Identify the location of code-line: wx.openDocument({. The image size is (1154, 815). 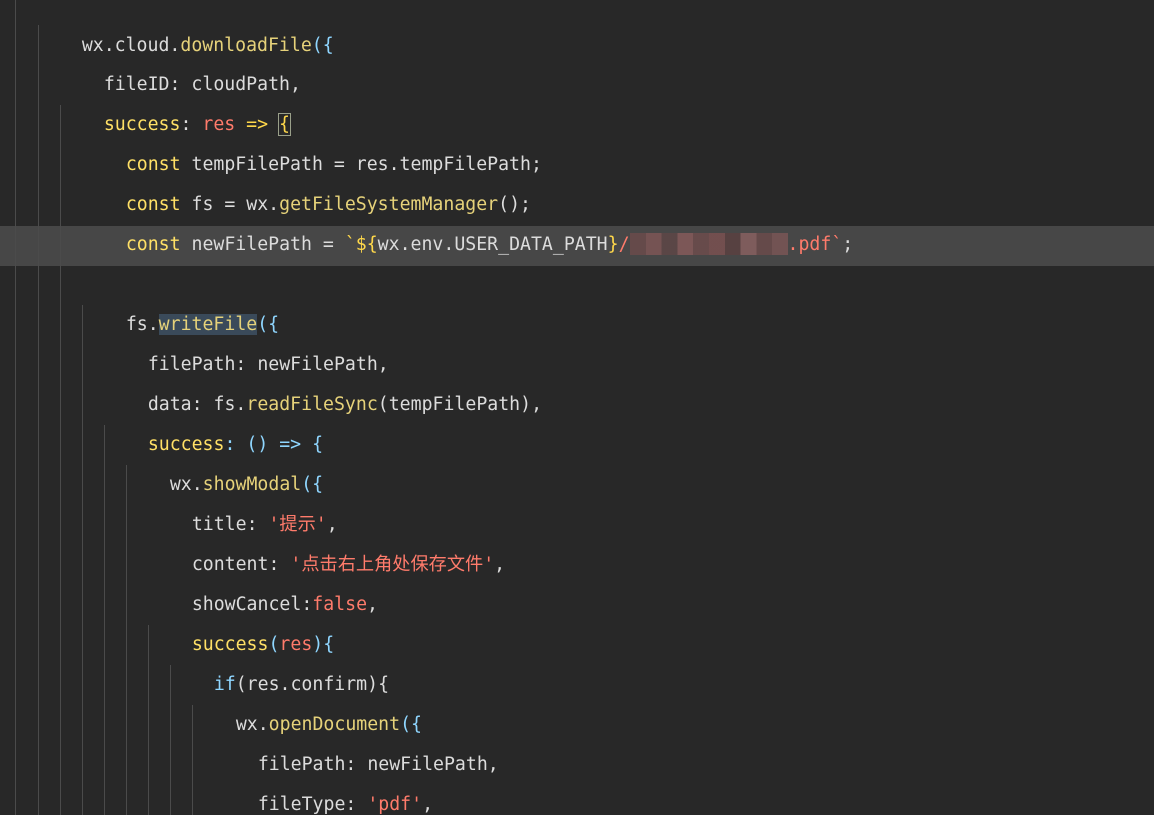
(307, 700).